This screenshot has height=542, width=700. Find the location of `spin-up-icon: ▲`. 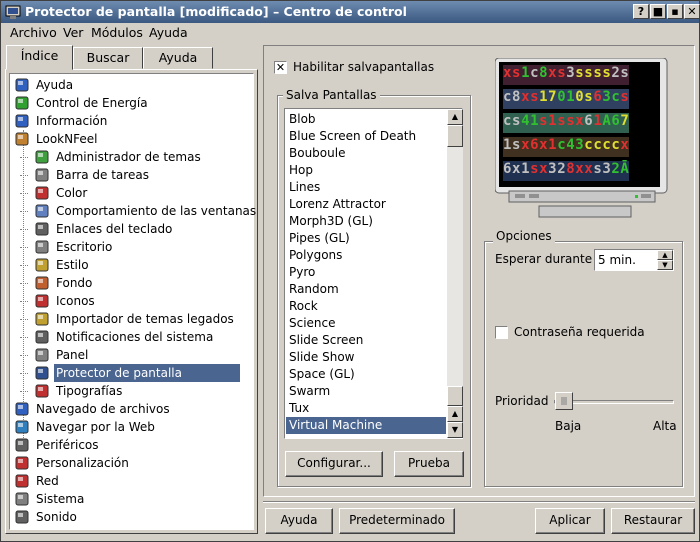

spin-up-icon: ▲ is located at coordinates (665, 255).